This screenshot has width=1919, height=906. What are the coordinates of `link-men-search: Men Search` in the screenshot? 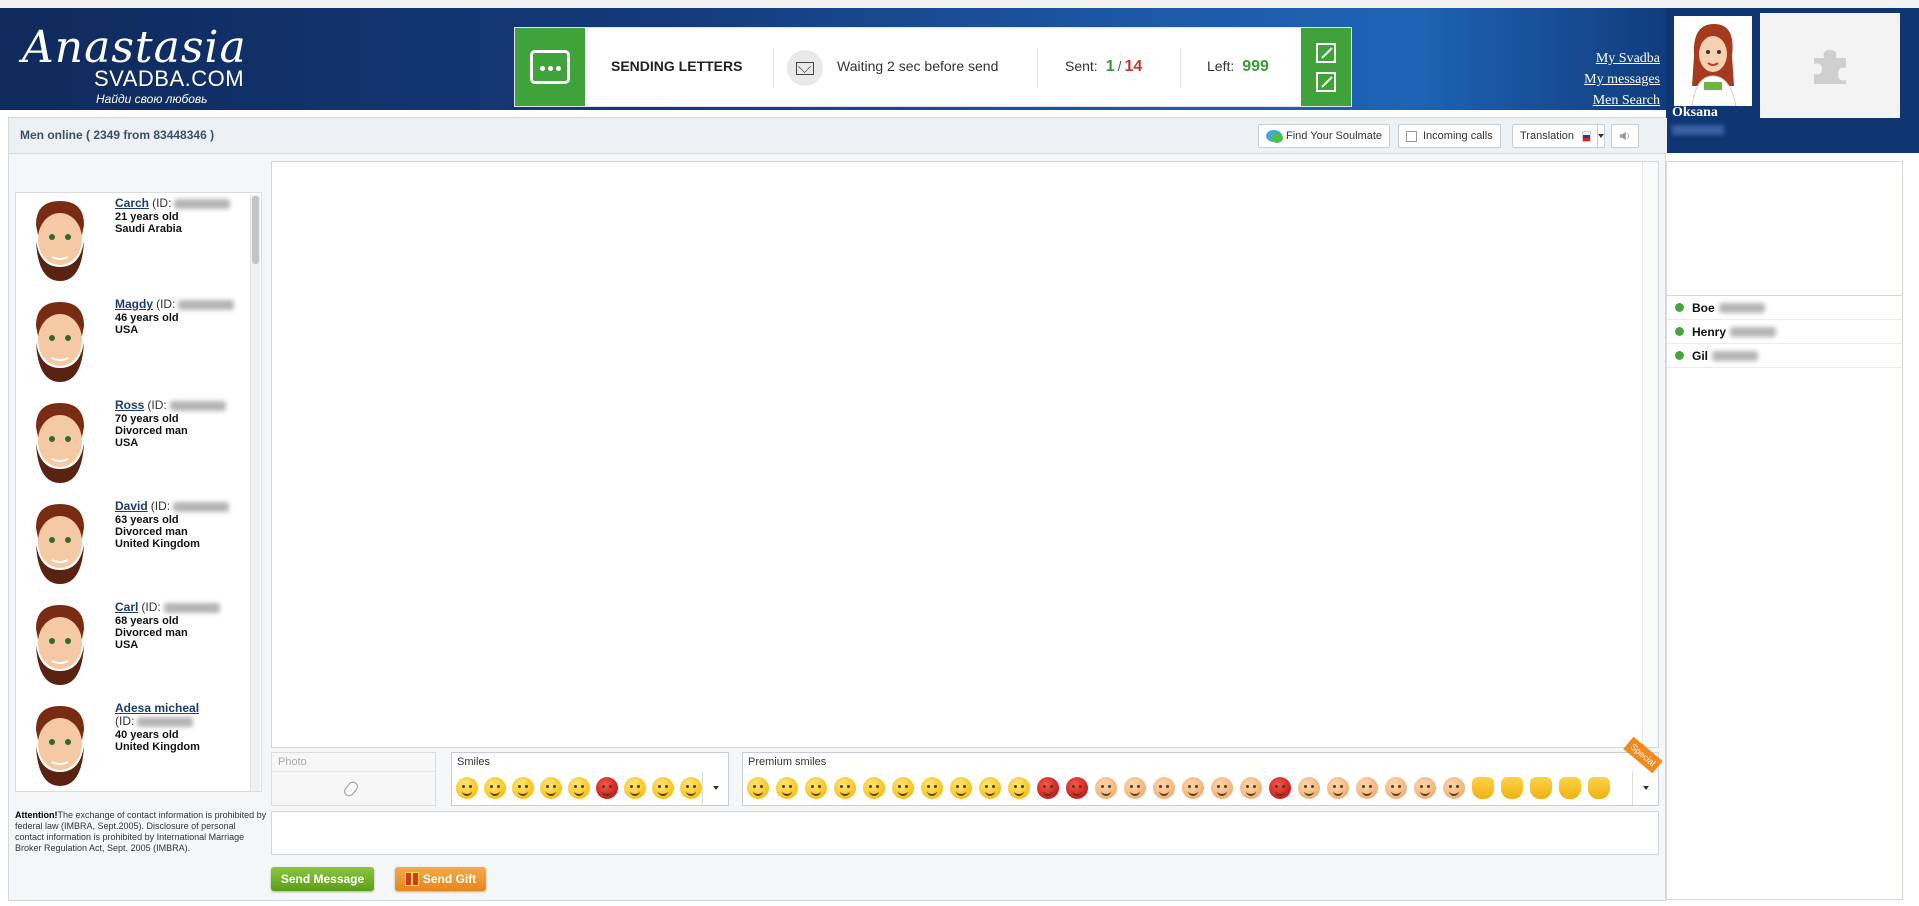 It's located at (1610, 100).